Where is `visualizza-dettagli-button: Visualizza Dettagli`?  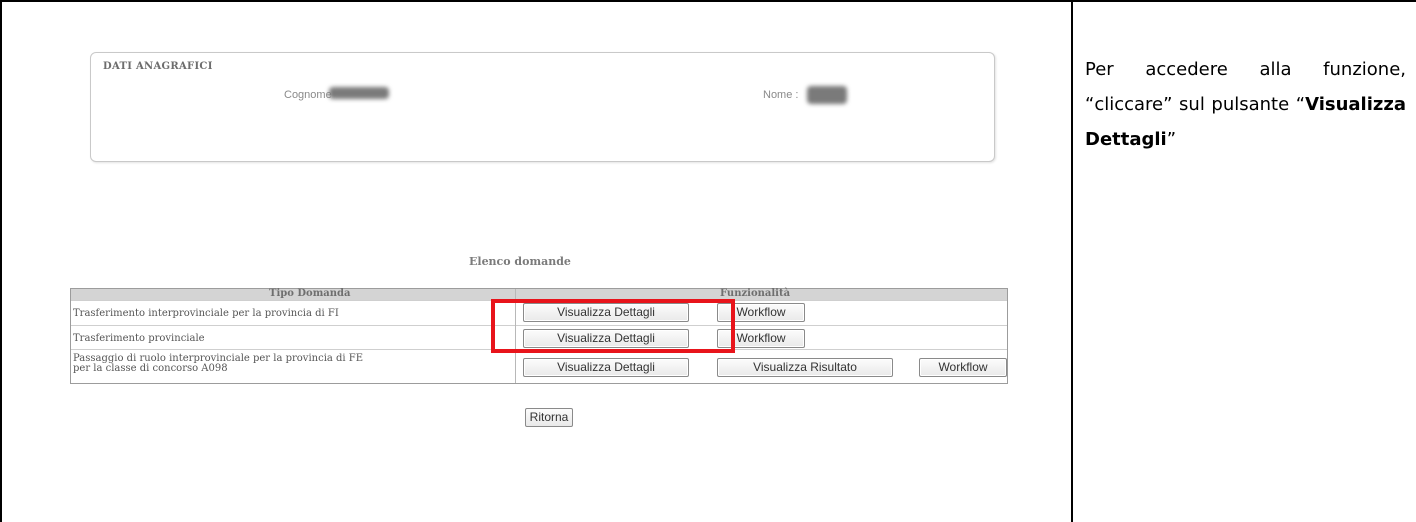 visualizza-dettagli-button: Visualizza Dettagli is located at coordinates (606, 367).